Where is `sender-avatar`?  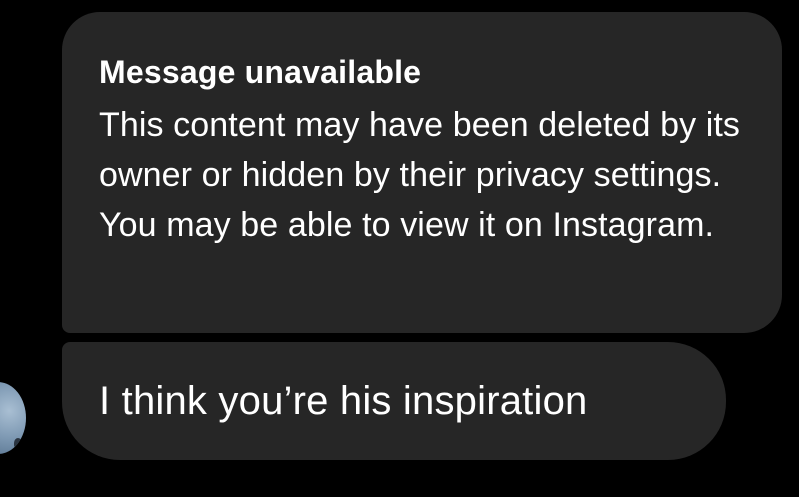
sender-avatar is located at coordinates (13, 418).